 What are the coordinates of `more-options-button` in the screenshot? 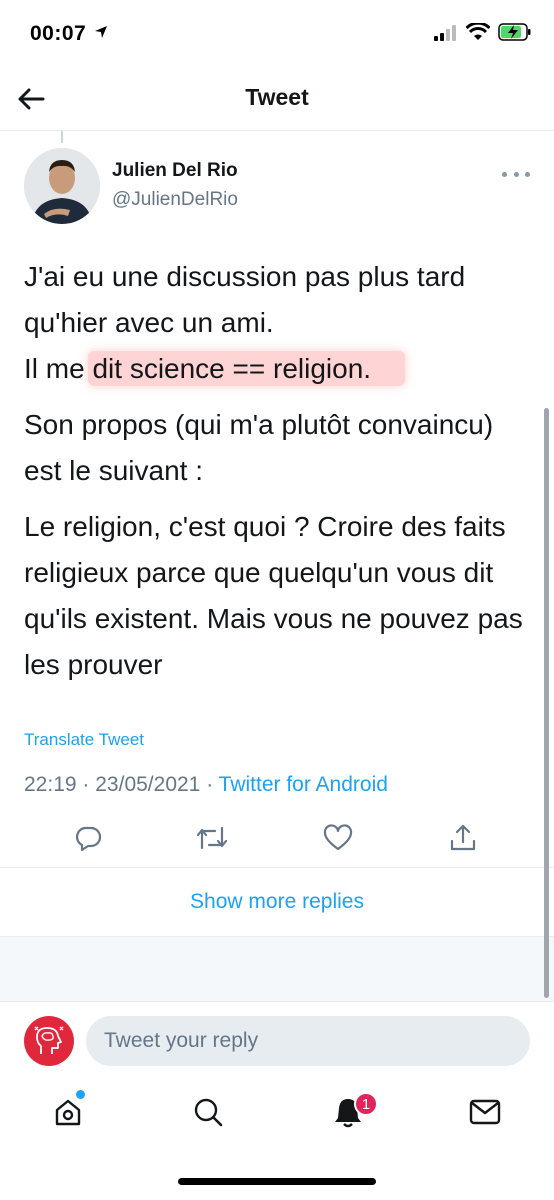 It's located at (516, 174).